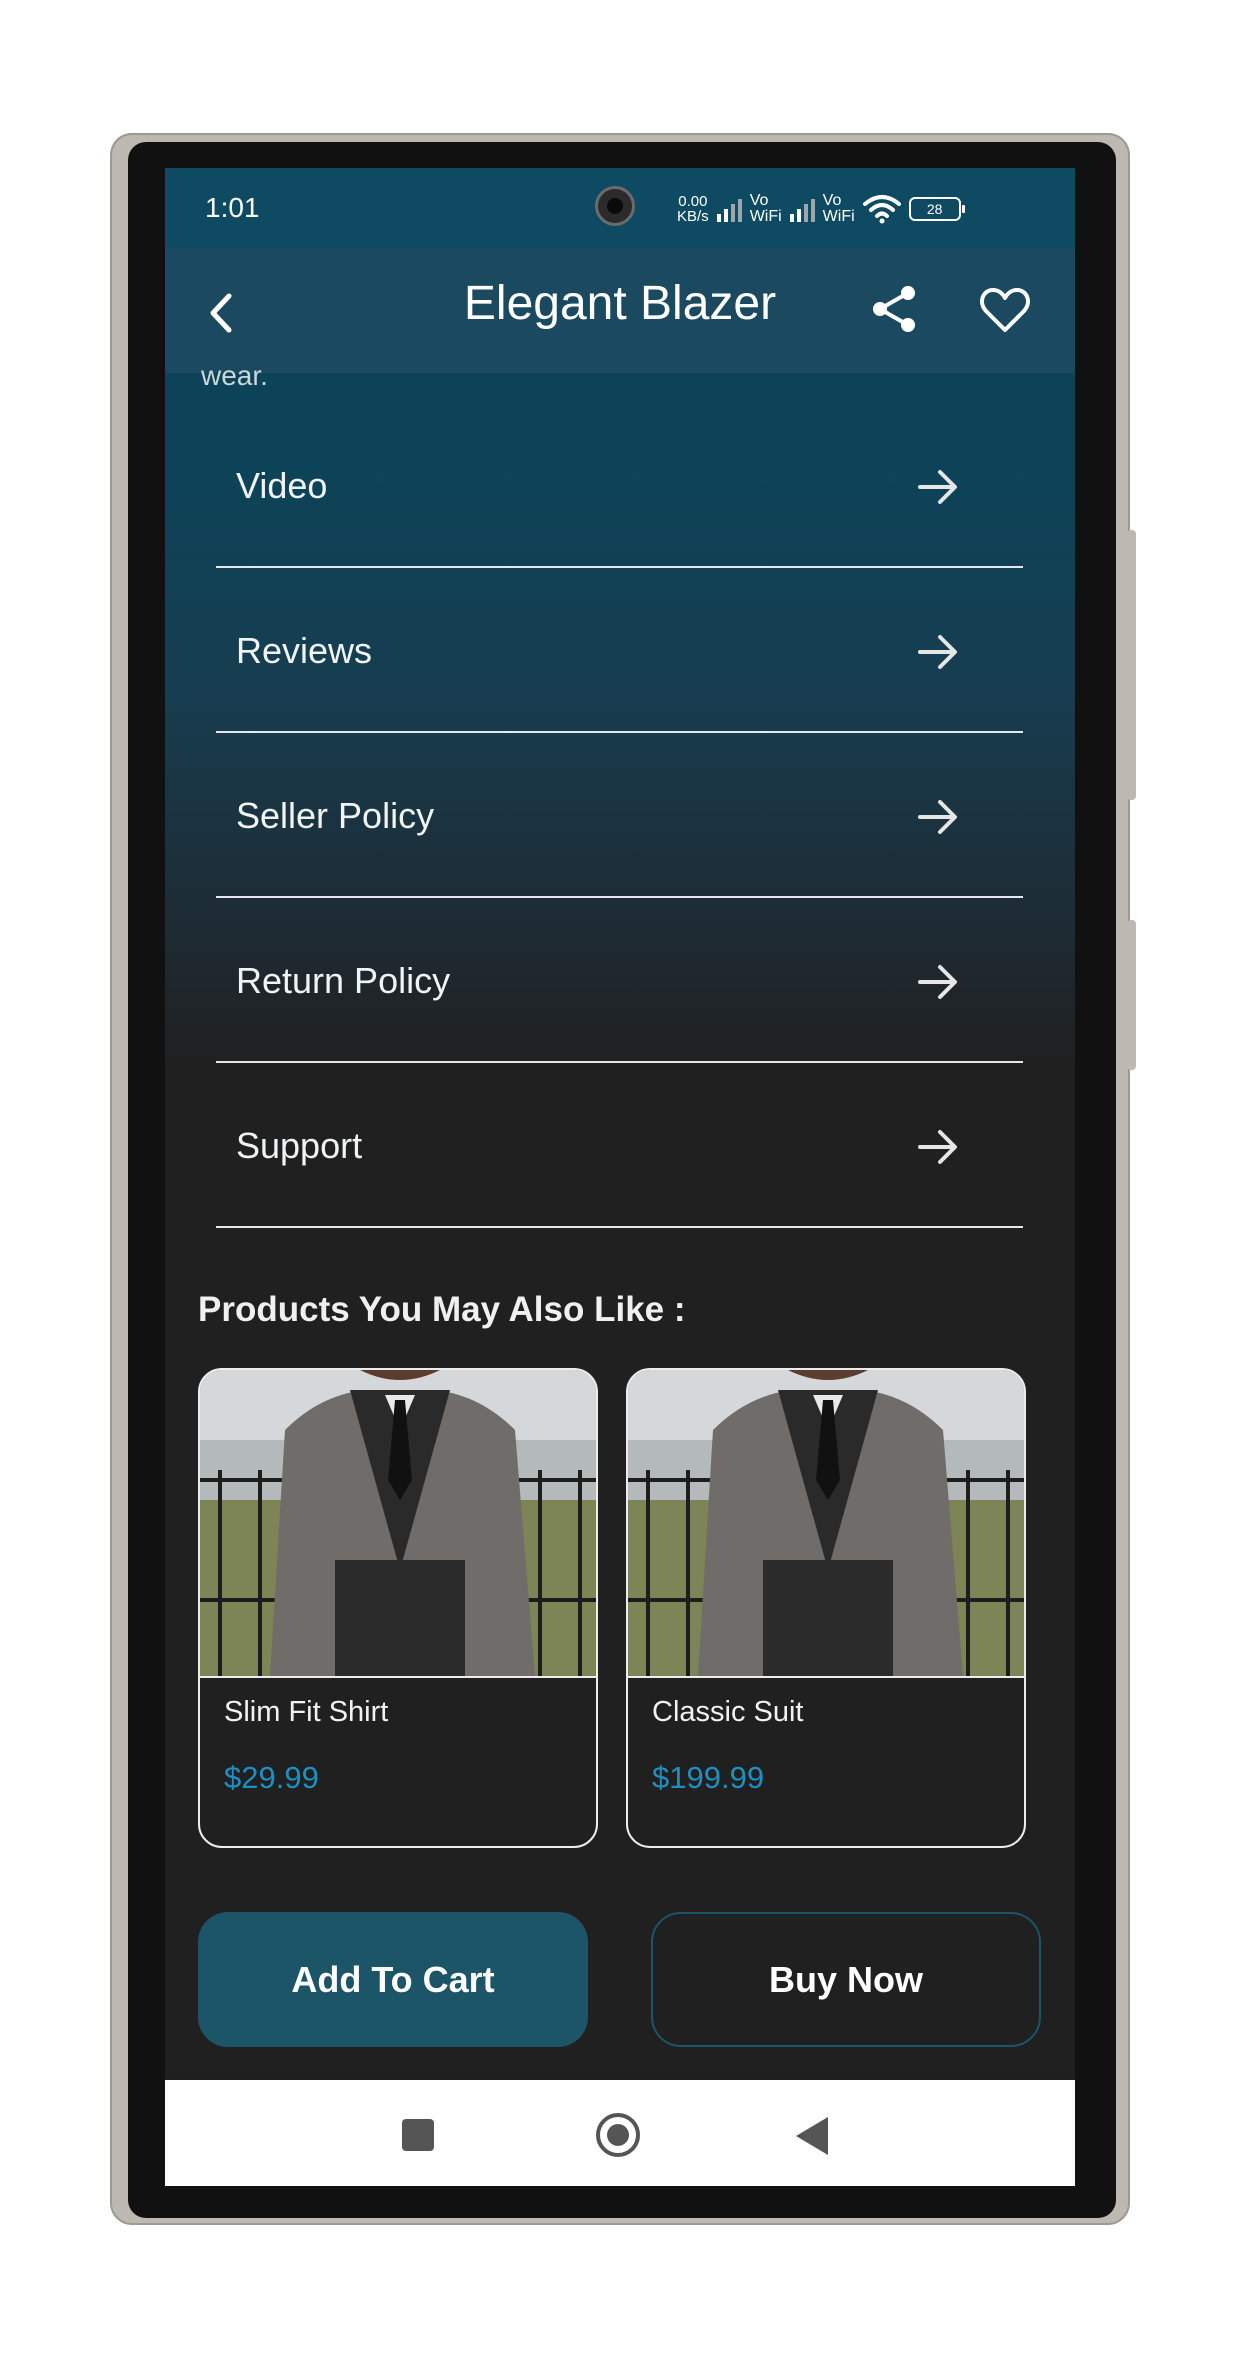  What do you see at coordinates (234, 375) in the screenshot?
I see `description-text: wear.` at bounding box center [234, 375].